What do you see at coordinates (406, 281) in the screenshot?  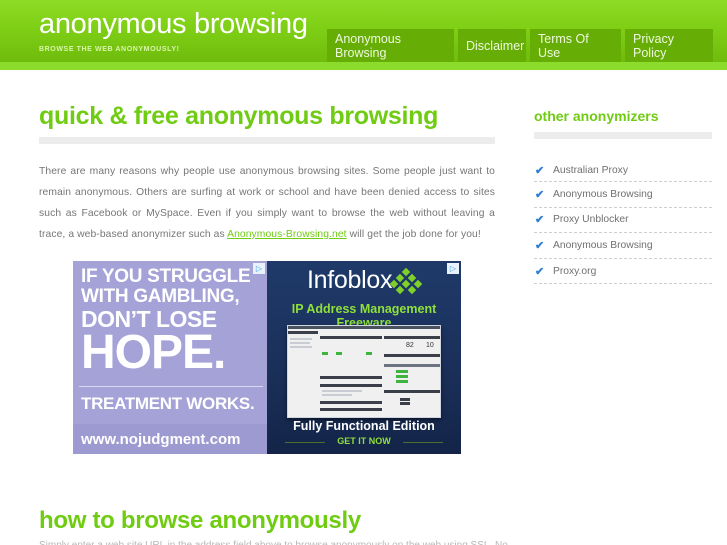 I see `infoblox-logo-icon` at bounding box center [406, 281].